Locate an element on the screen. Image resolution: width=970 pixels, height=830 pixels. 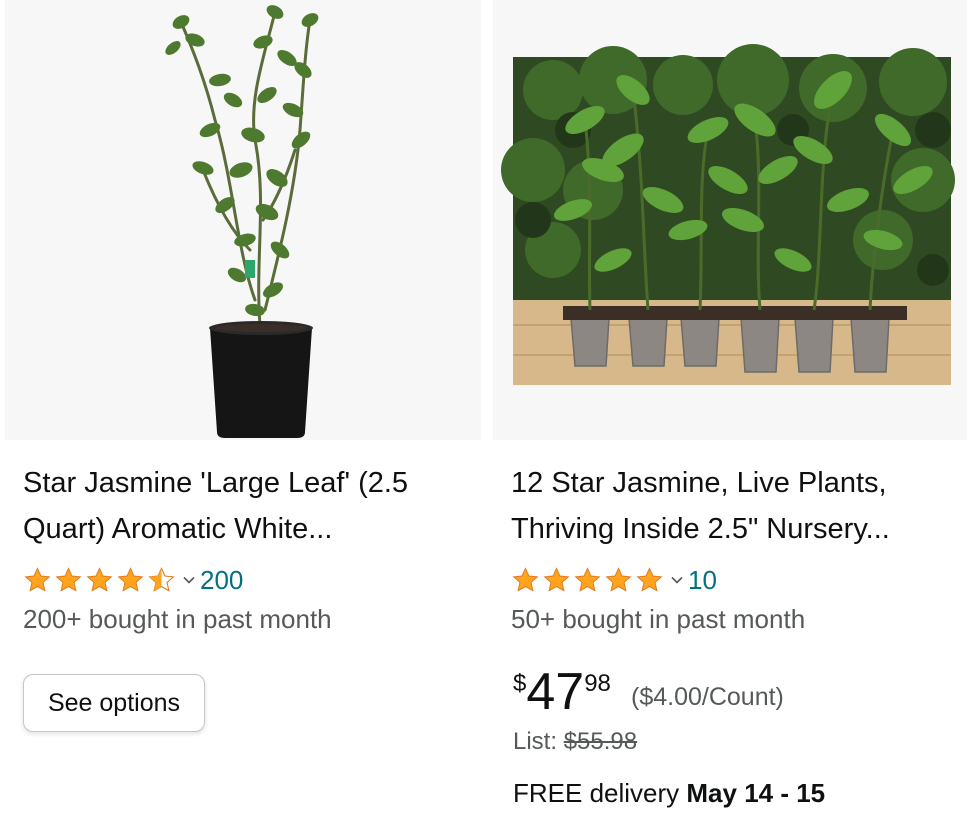
rating-row: 200 is located at coordinates (133, 580).